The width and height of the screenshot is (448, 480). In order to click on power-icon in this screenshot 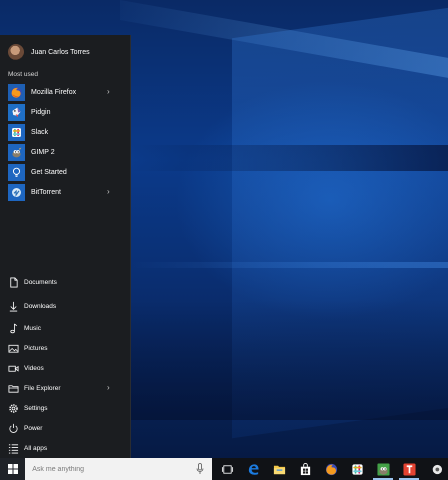, I will do `click(13, 428)`.